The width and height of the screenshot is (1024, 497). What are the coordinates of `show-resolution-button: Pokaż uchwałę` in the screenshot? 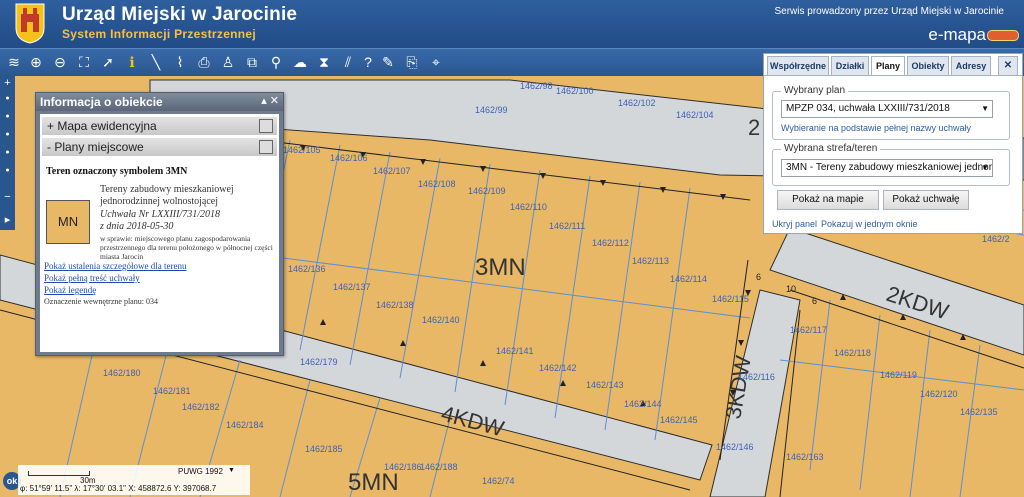 It's located at (926, 200).